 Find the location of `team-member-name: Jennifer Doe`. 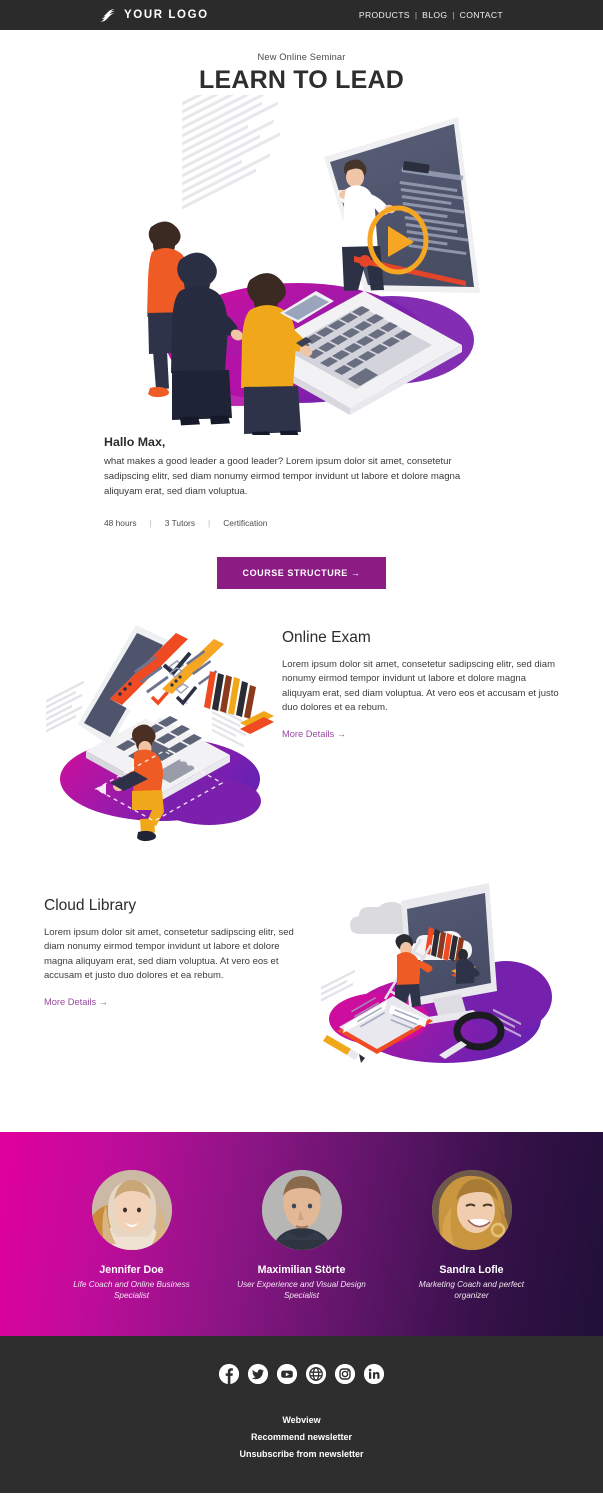

team-member-name: Jennifer Doe is located at coordinates (131, 1269).